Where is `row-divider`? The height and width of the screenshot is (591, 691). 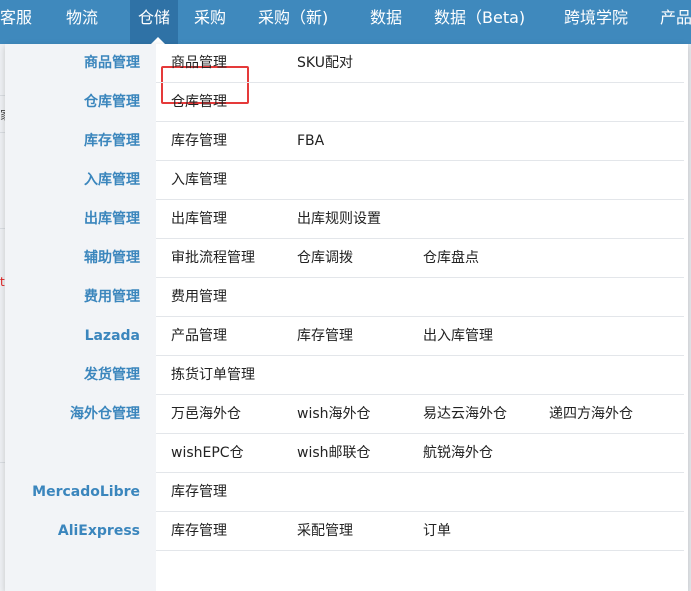
row-divider is located at coordinates (420, 550).